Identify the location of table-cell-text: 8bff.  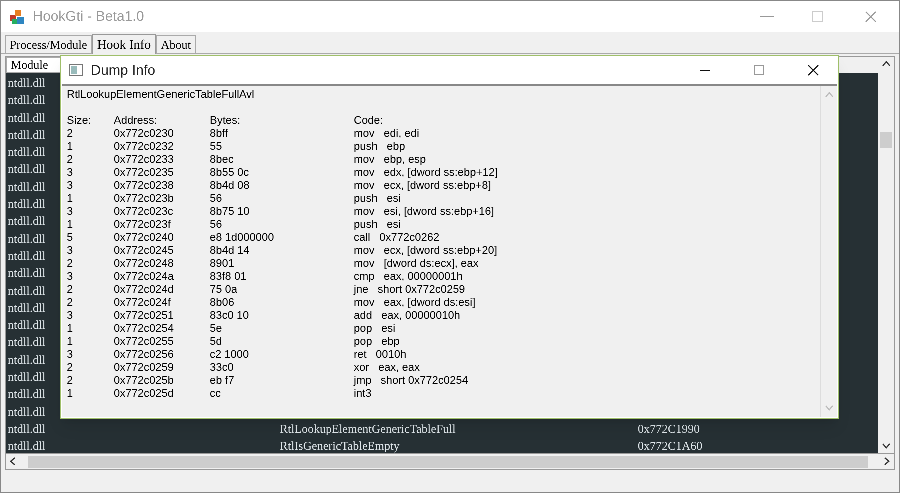
(220, 134).